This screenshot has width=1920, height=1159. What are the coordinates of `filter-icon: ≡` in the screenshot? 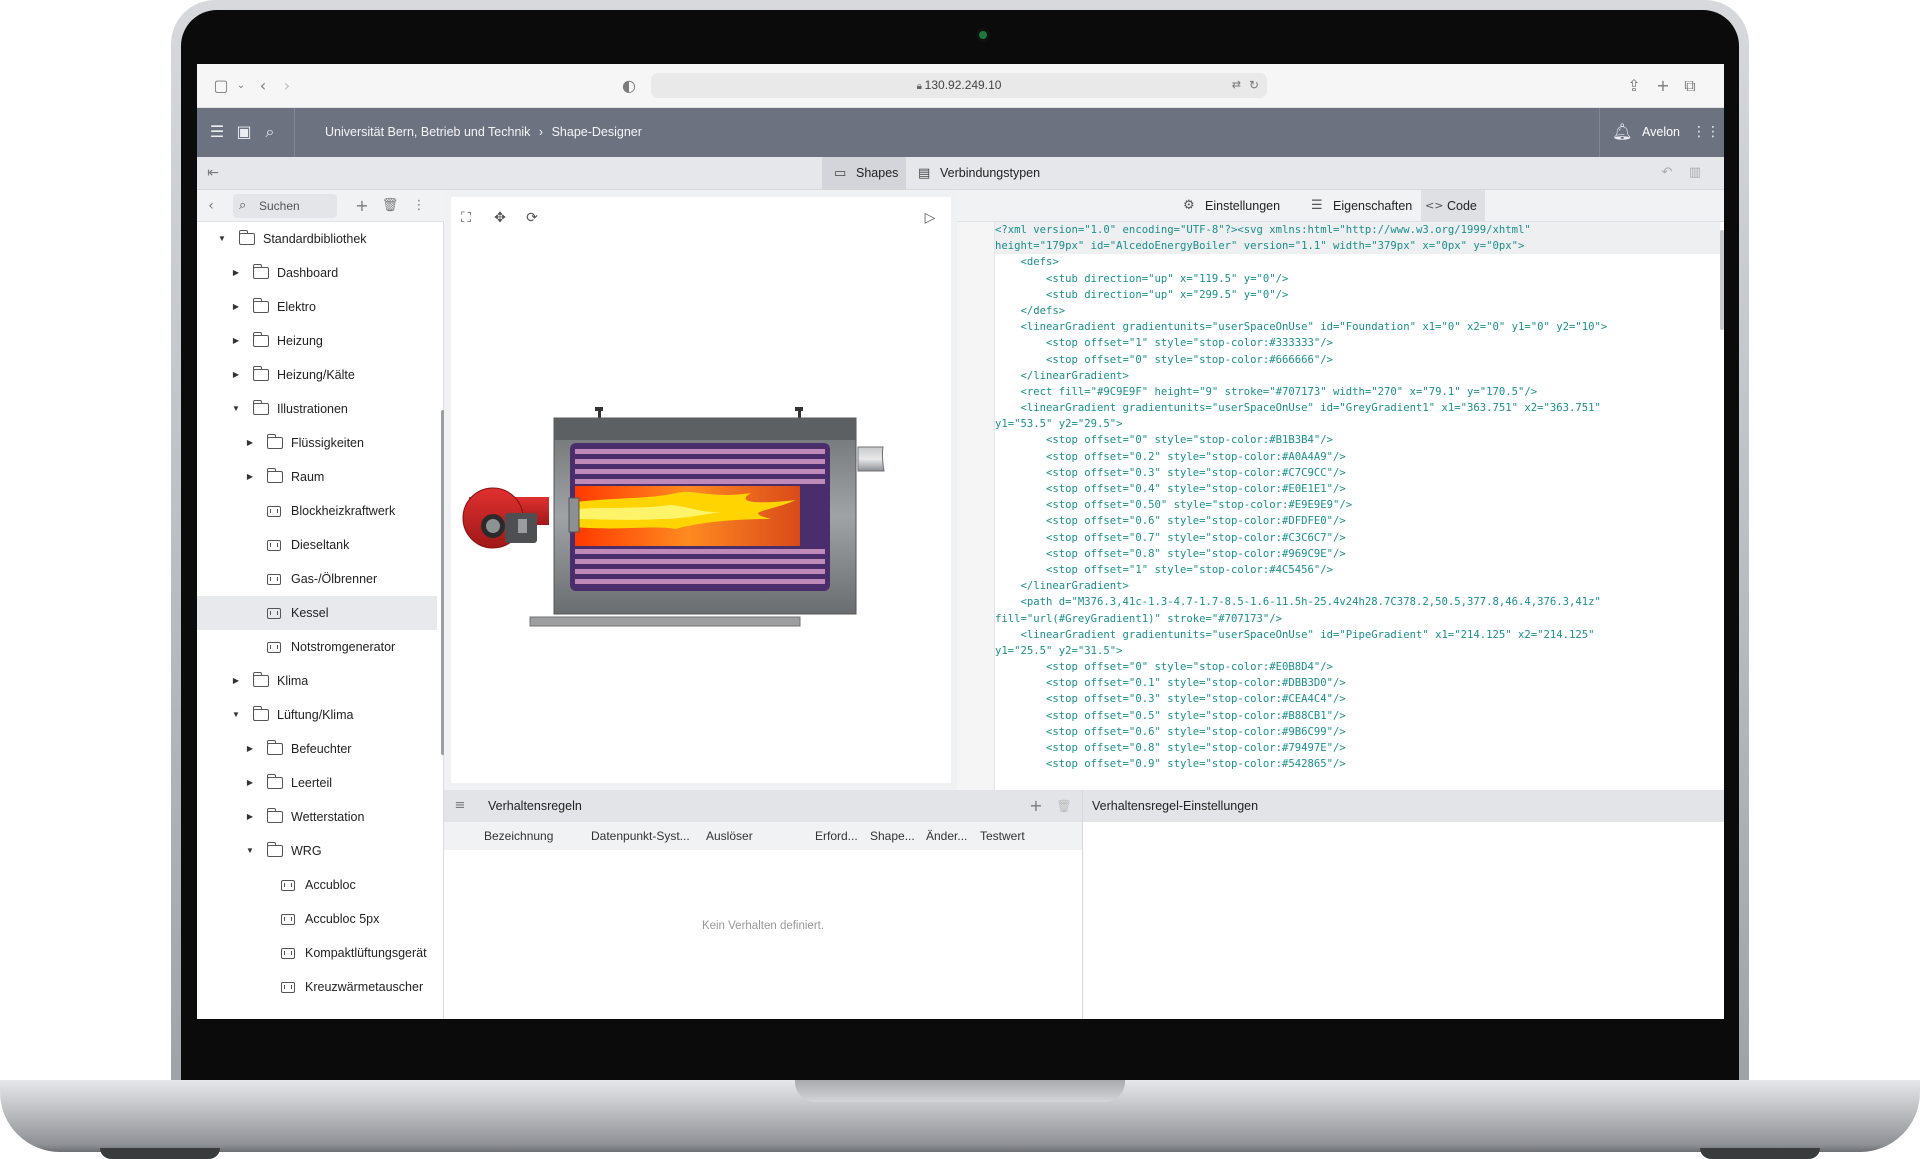 It's located at (460, 806).